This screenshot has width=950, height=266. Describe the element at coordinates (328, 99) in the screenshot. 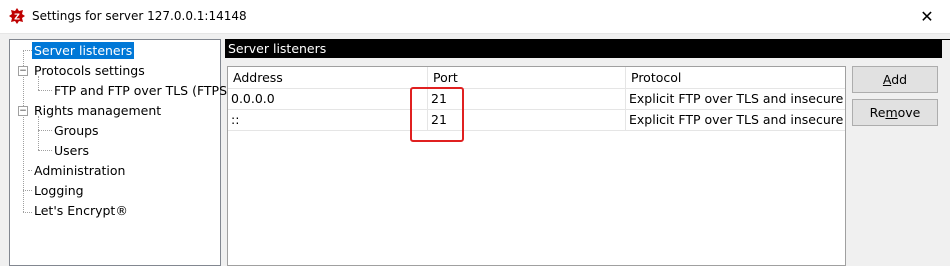

I see `cell-address: 0.0.0.0` at that location.